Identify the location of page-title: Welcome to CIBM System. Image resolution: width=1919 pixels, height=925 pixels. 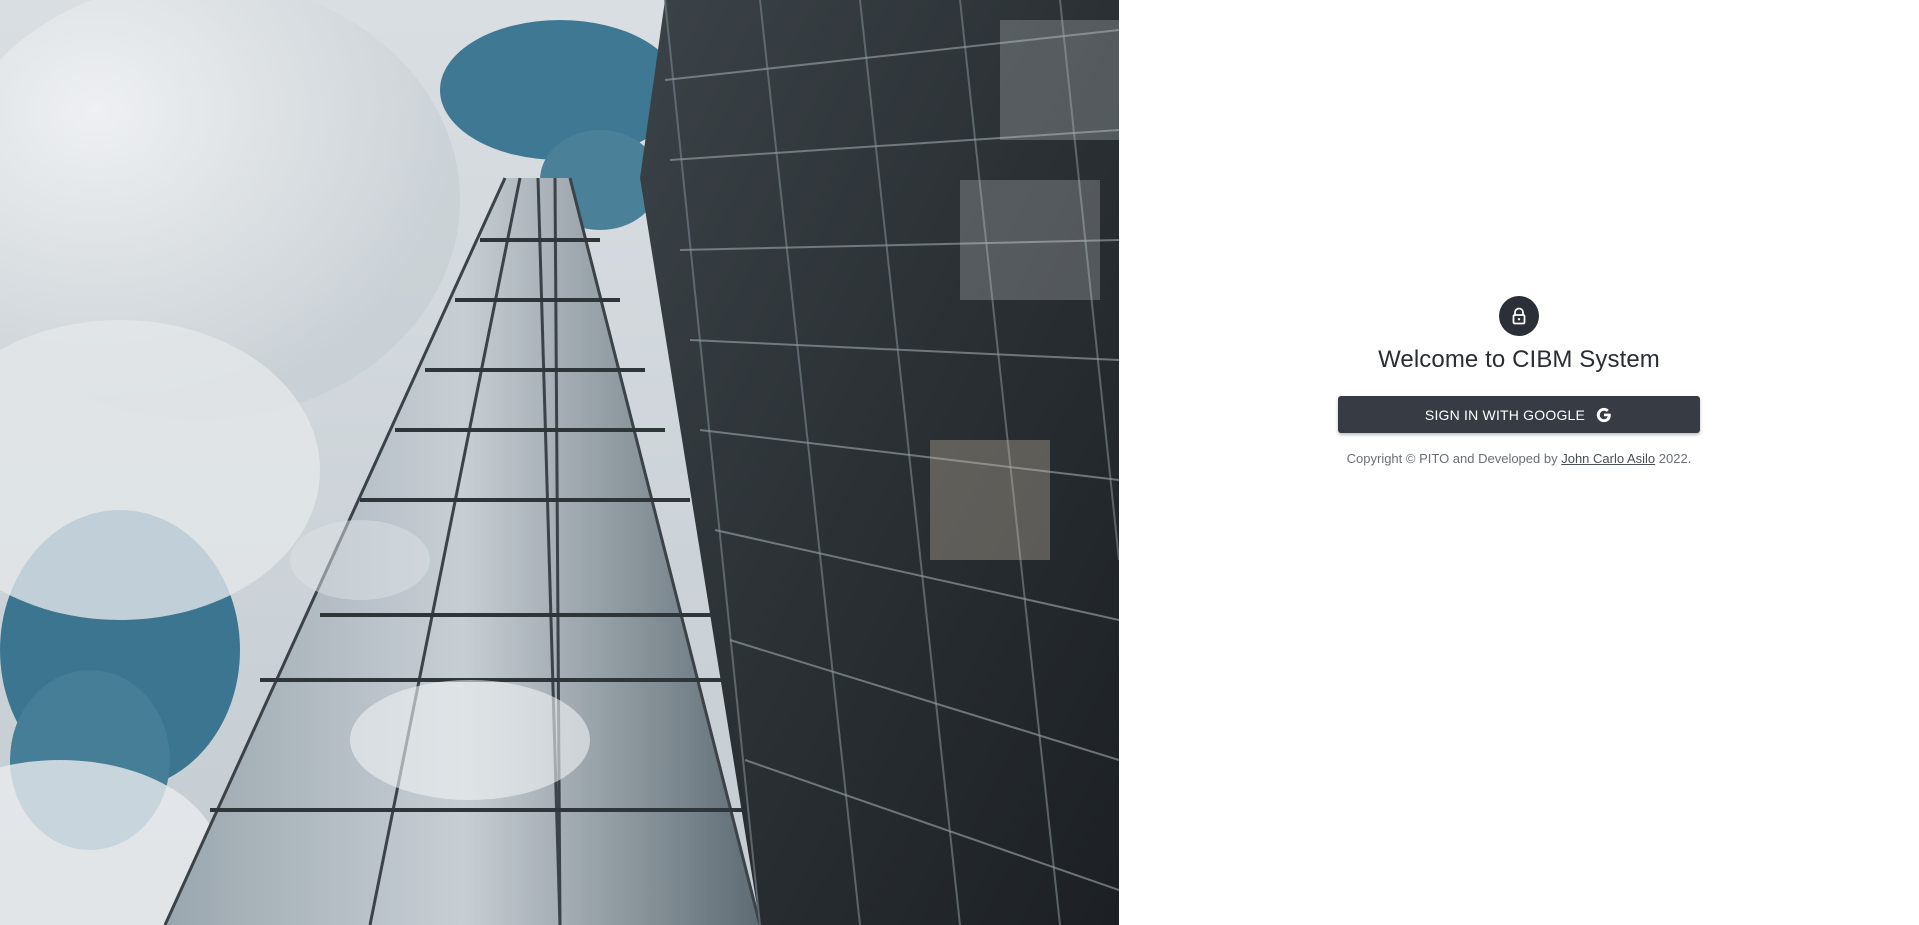
(1519, 359).